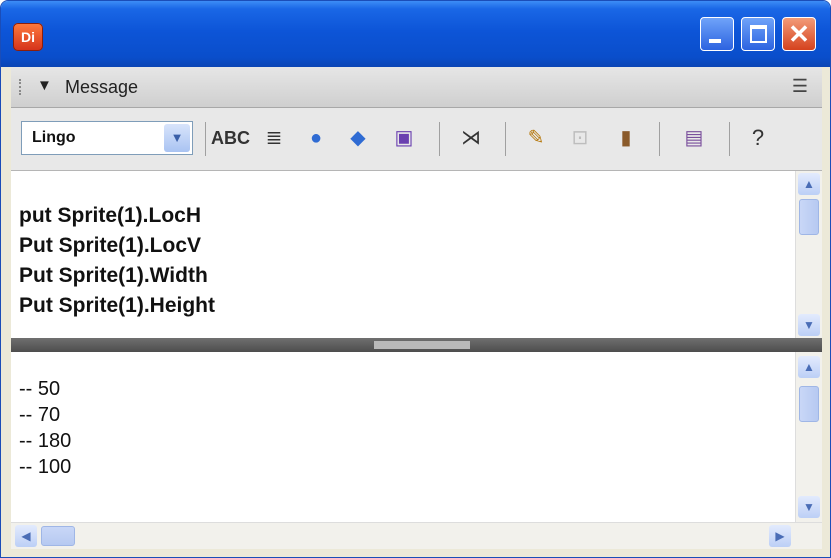  I want to click on output-line: -- 50, so click(40, 389).